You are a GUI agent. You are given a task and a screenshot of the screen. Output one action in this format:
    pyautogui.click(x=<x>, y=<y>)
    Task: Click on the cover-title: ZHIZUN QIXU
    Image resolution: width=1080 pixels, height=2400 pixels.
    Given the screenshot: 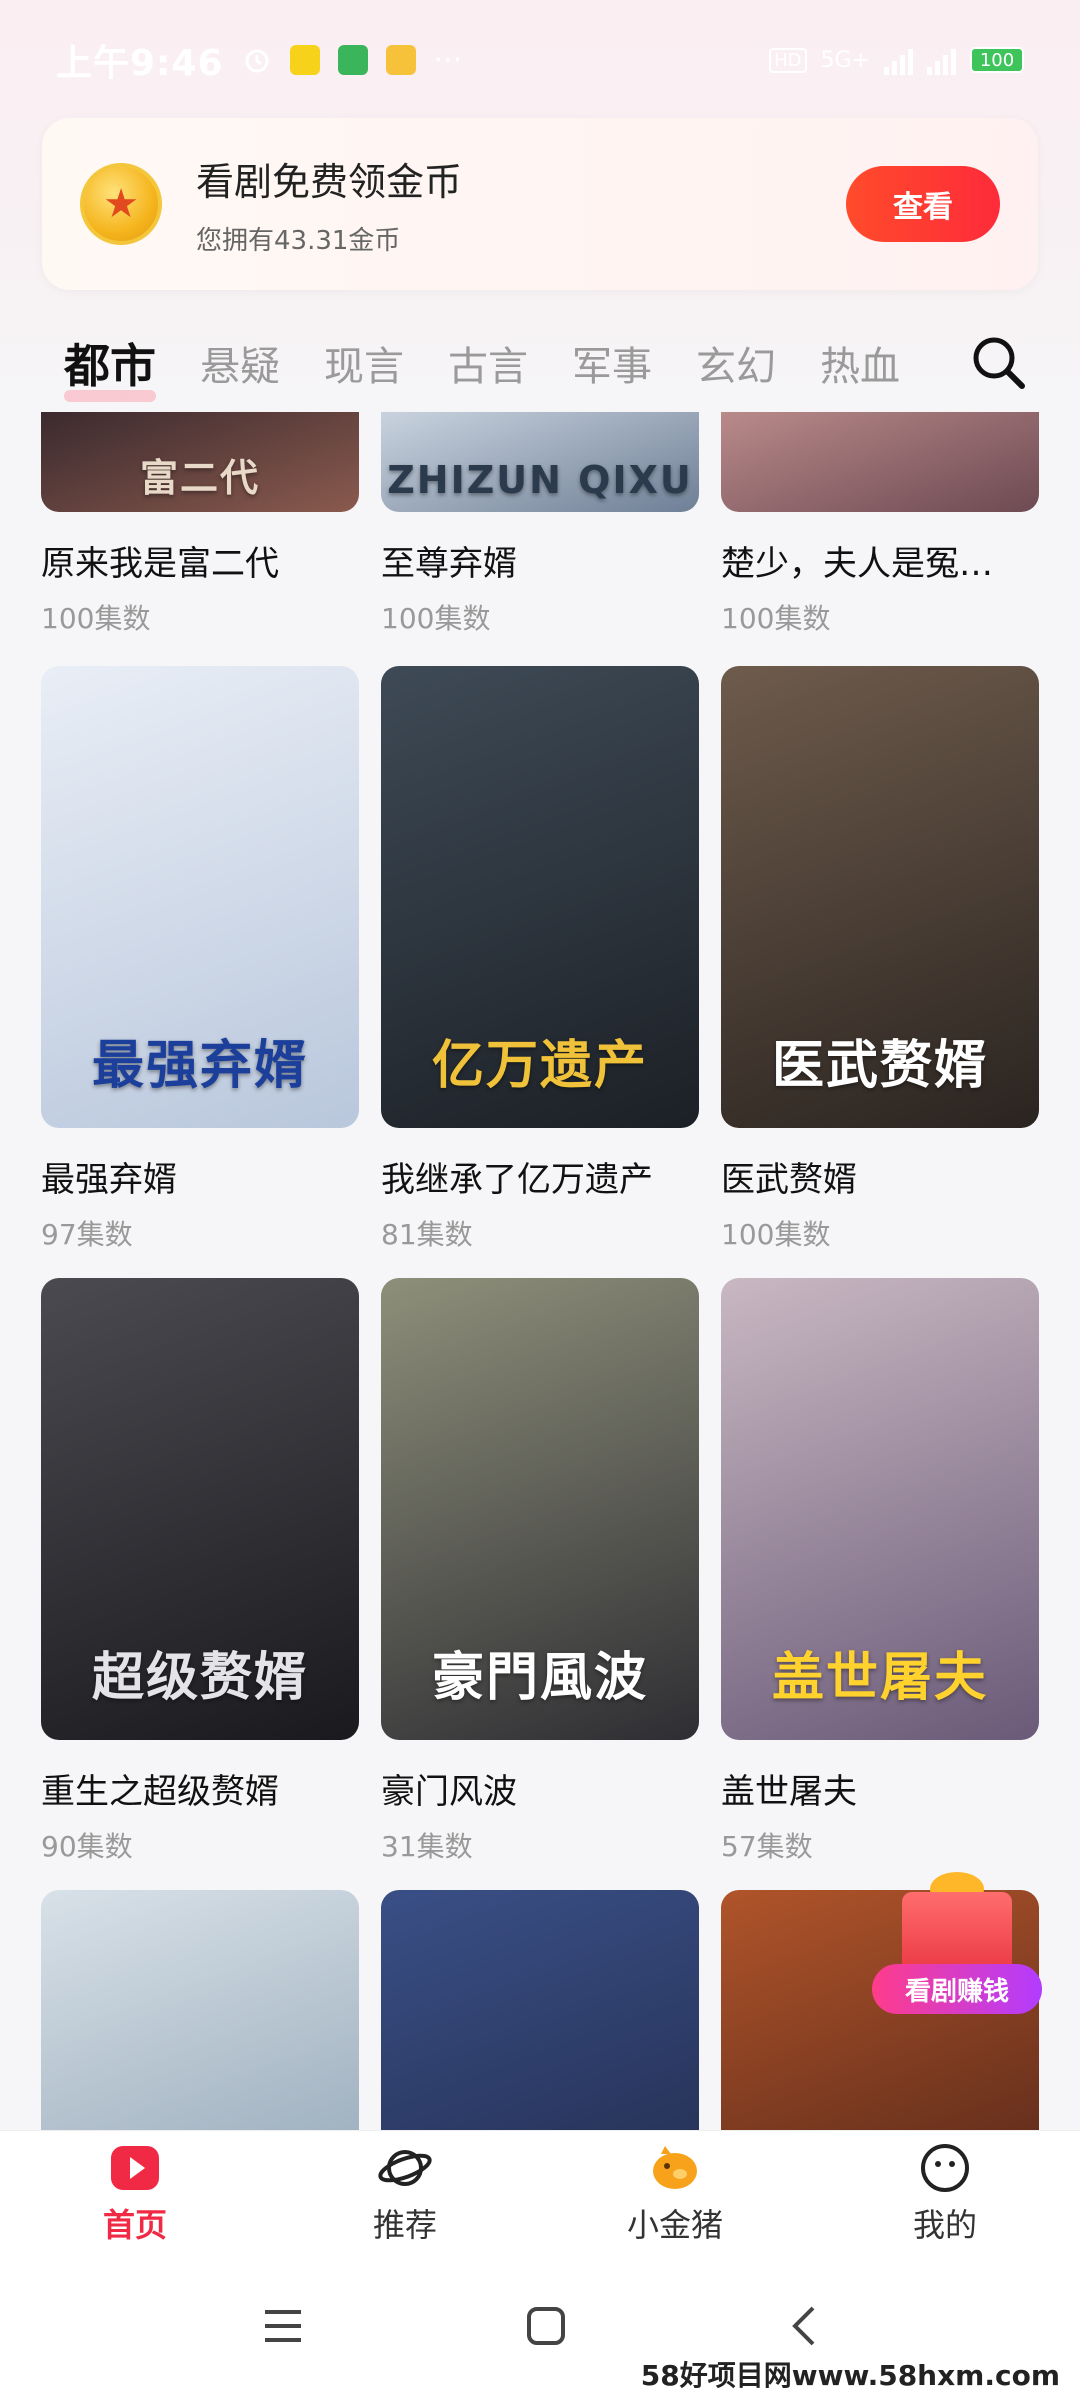 What is the action you would take?
    pyautogui.click(x=540, y=480)
    